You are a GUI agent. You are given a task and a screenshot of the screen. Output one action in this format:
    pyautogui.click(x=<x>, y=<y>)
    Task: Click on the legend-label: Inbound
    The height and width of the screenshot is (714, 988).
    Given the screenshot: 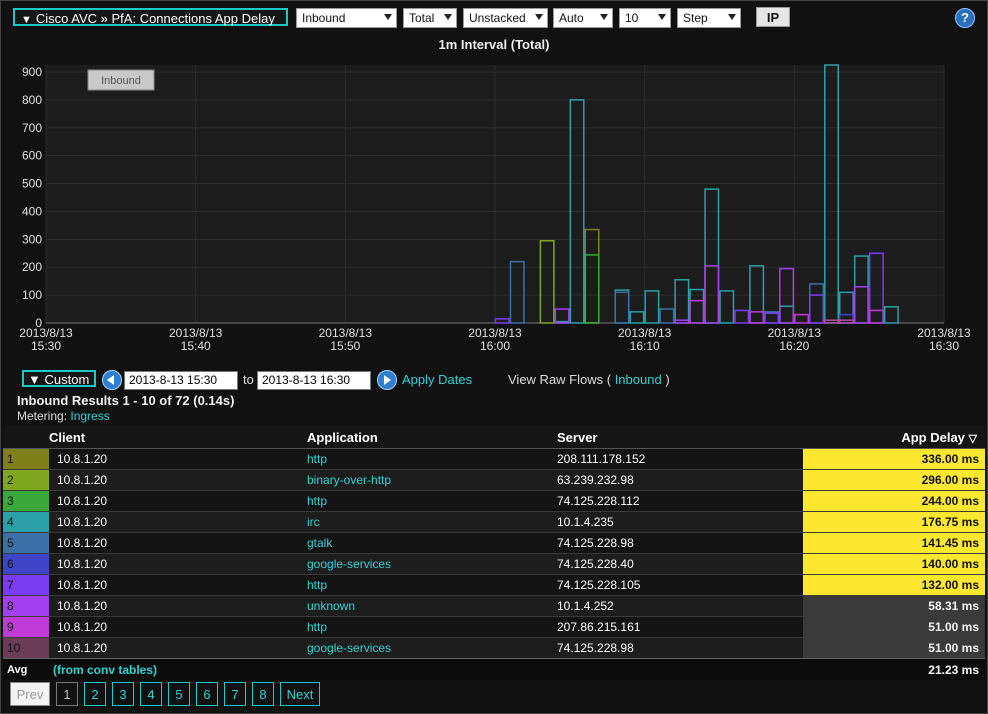 What is the action you would take?
    pyautogui.click(x=121, y=81)
    